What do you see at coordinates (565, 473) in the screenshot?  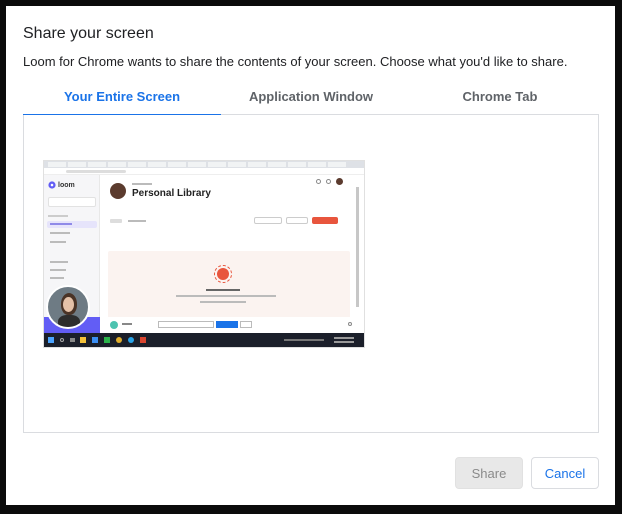 I see `cancel-button: Cancel` at bounding box center [565, 473].